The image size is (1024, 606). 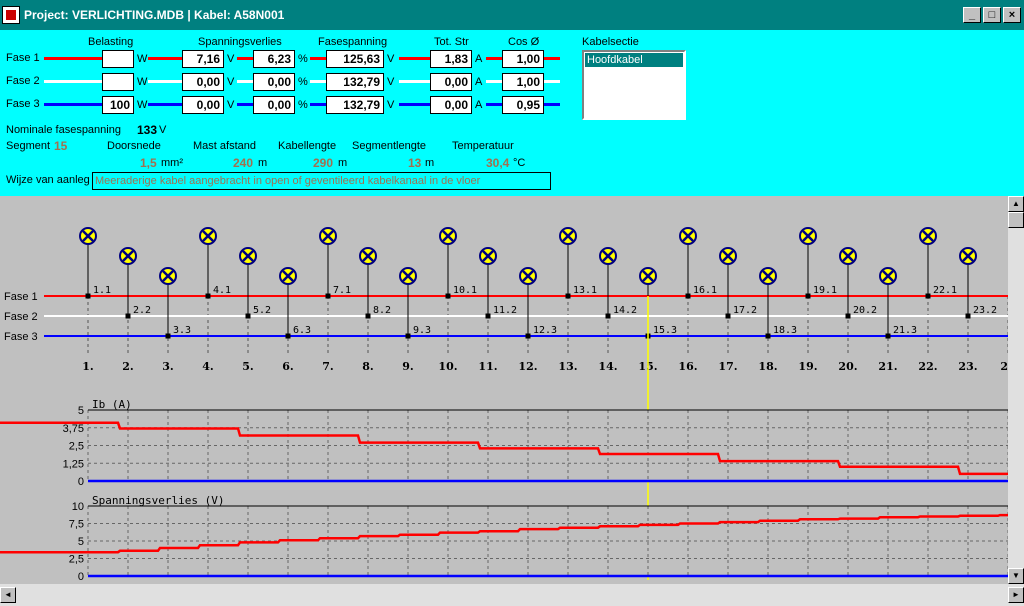 What do you see at coordinates (1016, 204) in the screenshot?
I see `scroll-up-button: ▲` at bounding box center [1016, 204].